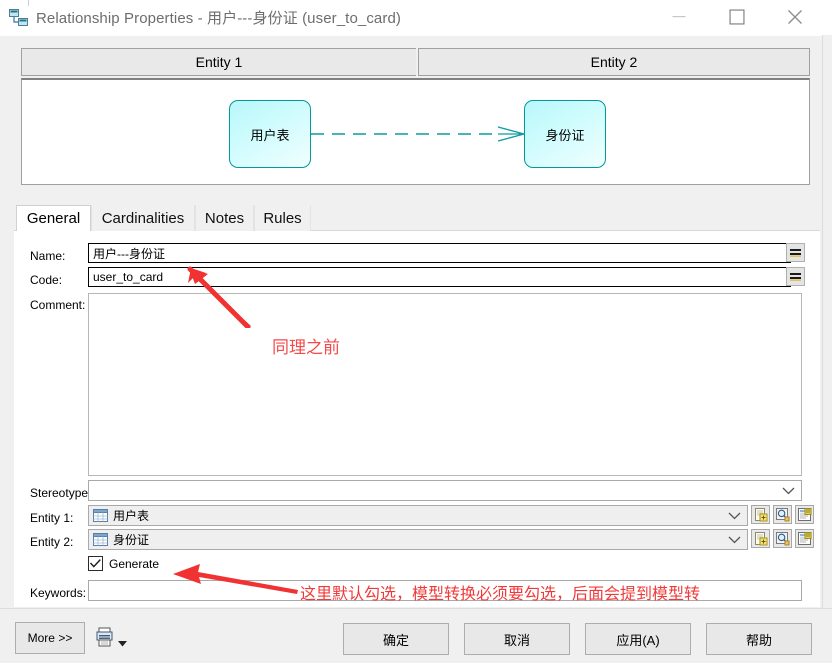 The width and height of the screenshot is (832, 663). What do you see at coordinates (122, 643) in the screenshot?
I see `print-caret-down-icon` at bounding box center [122, 643].